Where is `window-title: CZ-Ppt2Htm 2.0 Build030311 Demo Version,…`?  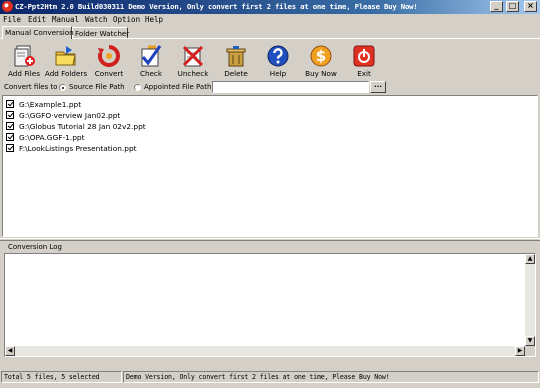
window-title: CZ-Ppt2Htm 2.0 Build030311 Demo Version,… is located at coordinates (216, 6).